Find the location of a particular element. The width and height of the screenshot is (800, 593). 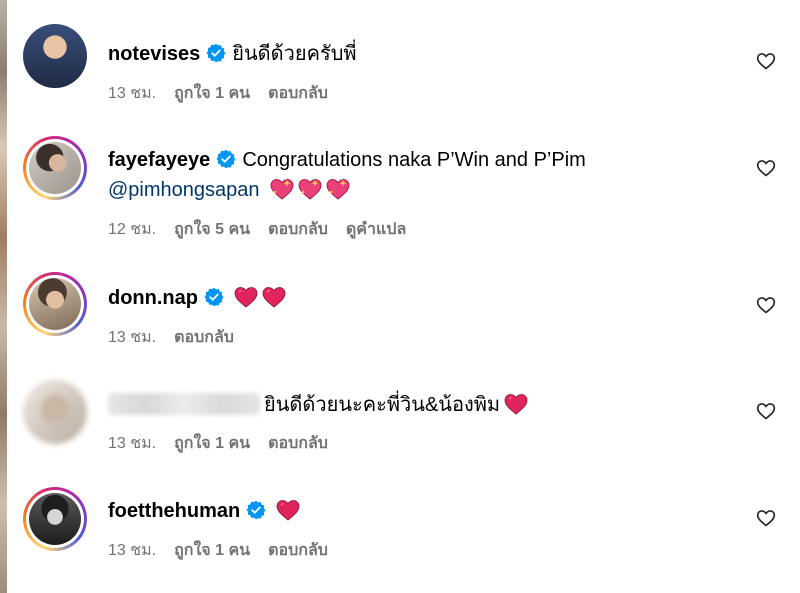

comment-line: ยินดีด้วยนะคะพี่วิน&น้องพิม is located at coordinates (318, 405).